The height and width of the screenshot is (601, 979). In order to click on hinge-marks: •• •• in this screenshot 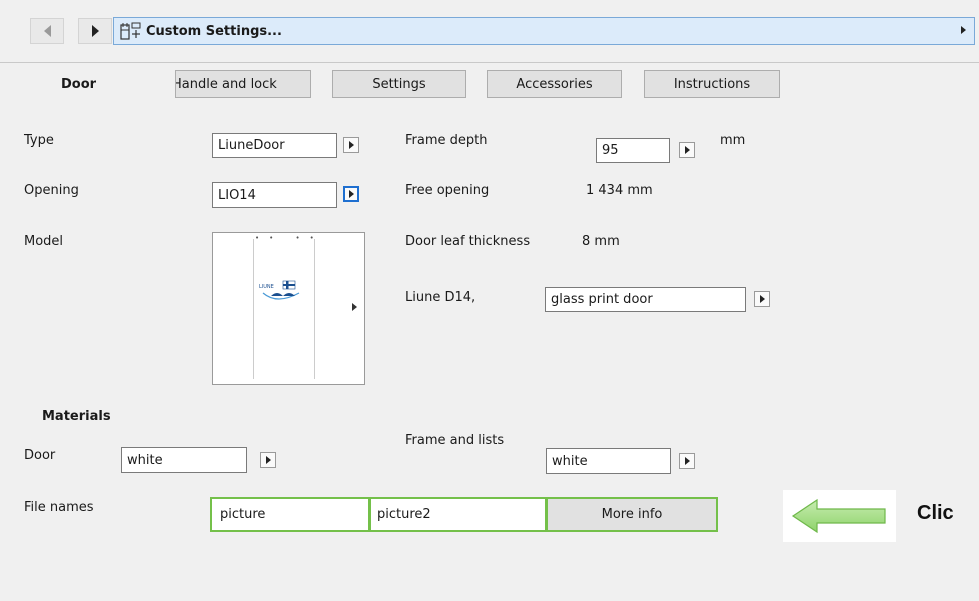, I will do `click(289, 238)`.